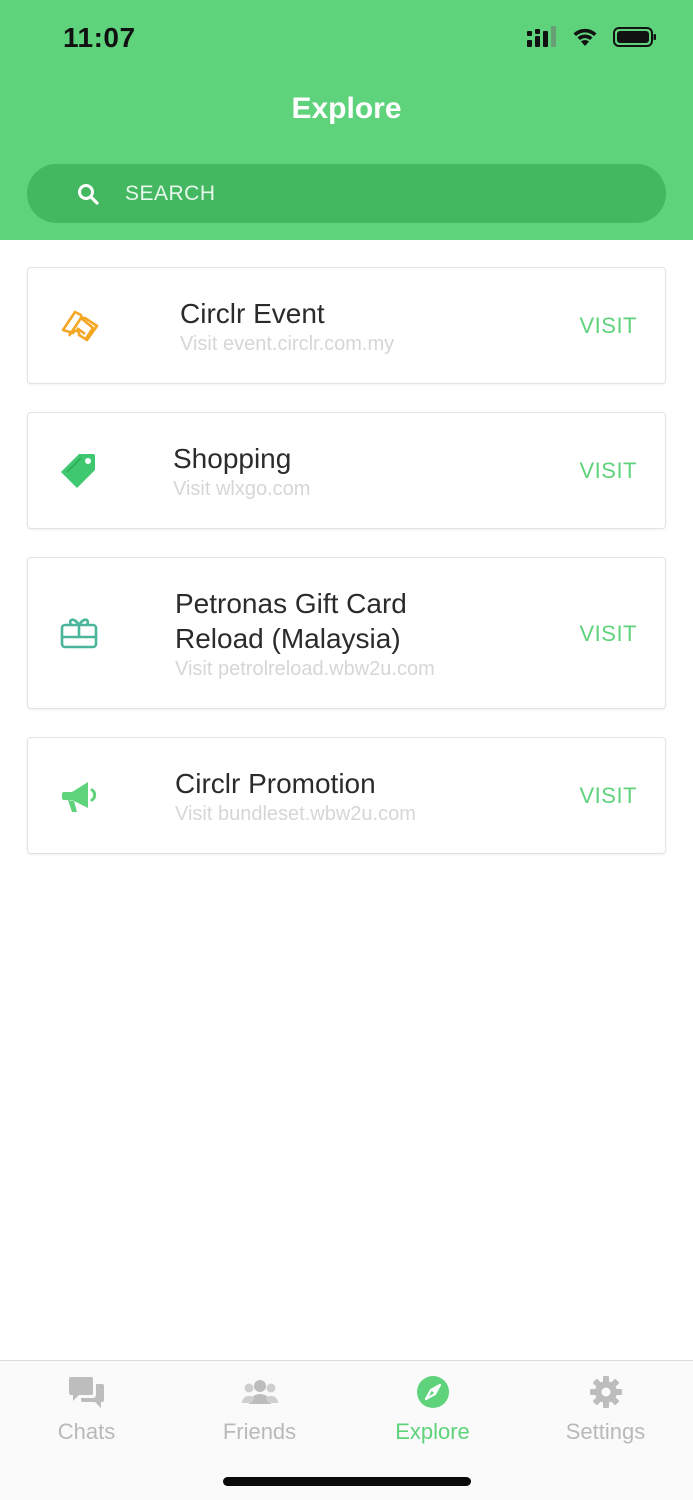  Describe the element at coordinates (347, 1481) in the screenshot. I see `home-indicator` at that location.